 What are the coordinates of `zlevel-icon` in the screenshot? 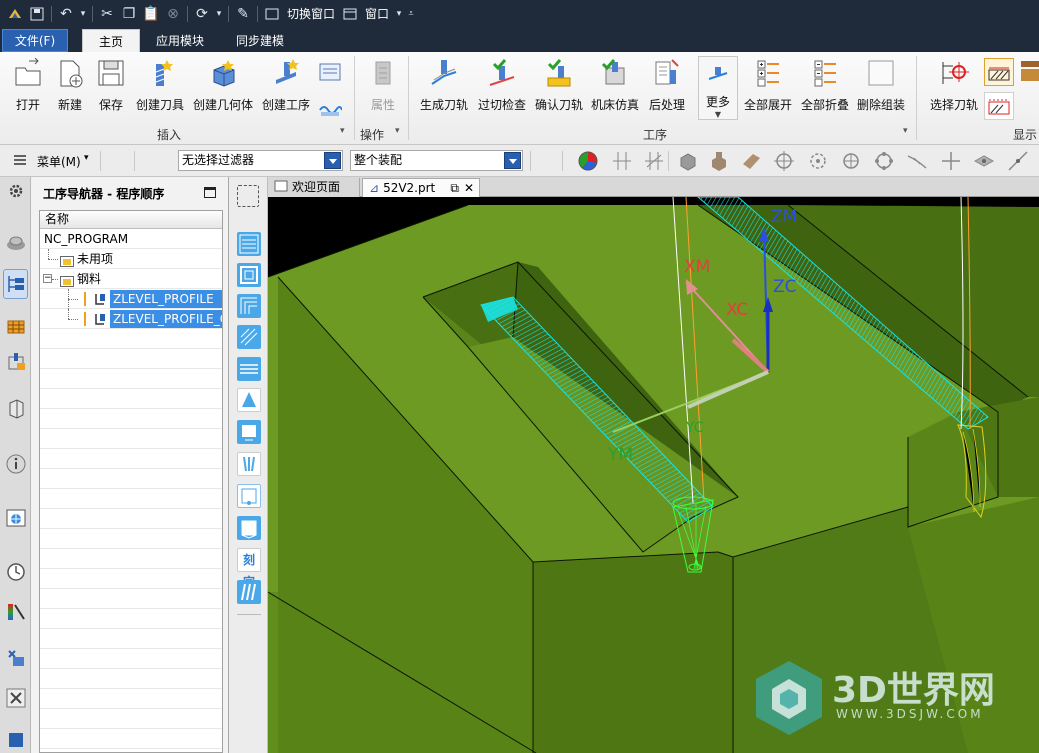 It's located at (249, 306).